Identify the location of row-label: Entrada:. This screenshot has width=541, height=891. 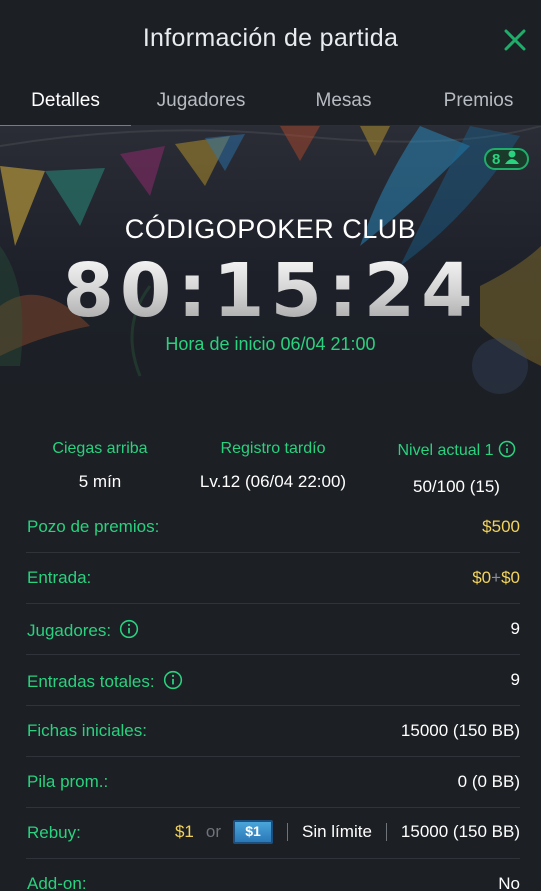
(59, 577).